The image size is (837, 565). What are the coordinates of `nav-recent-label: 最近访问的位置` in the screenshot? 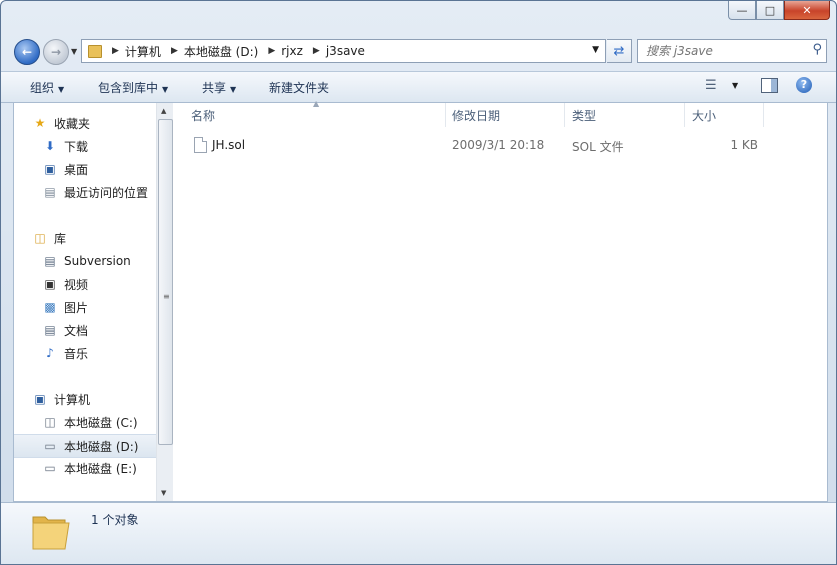 It's located at (106, 192).